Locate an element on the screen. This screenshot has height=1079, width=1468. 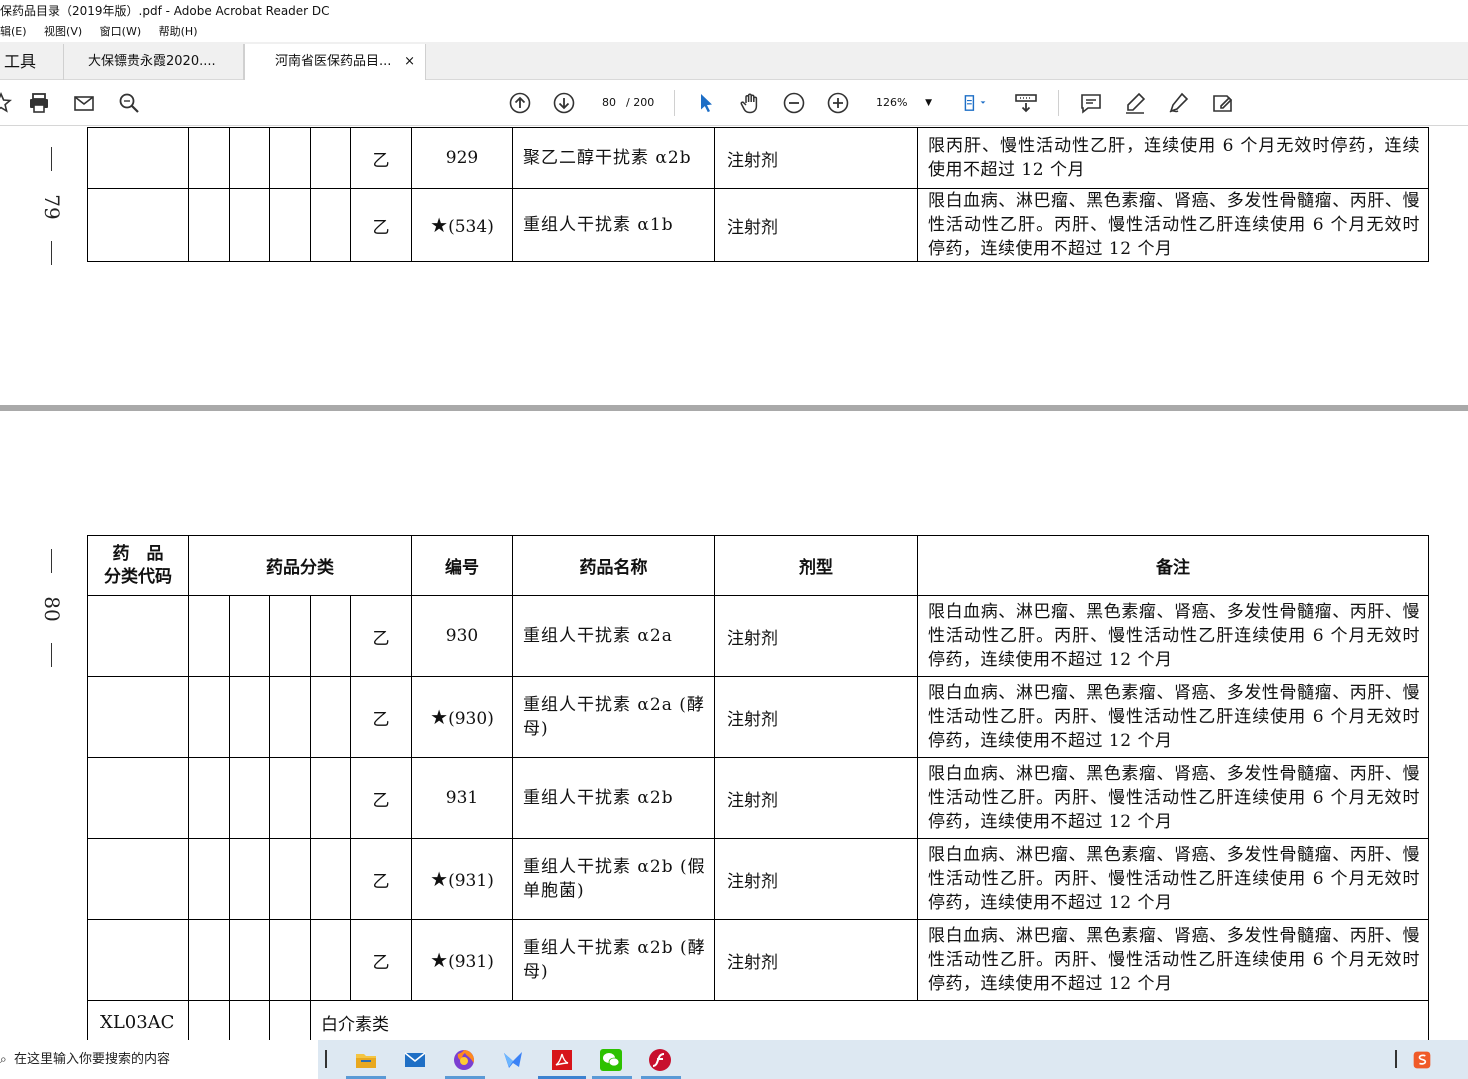
flash-player-icon is located at coordinates (660, 1060).